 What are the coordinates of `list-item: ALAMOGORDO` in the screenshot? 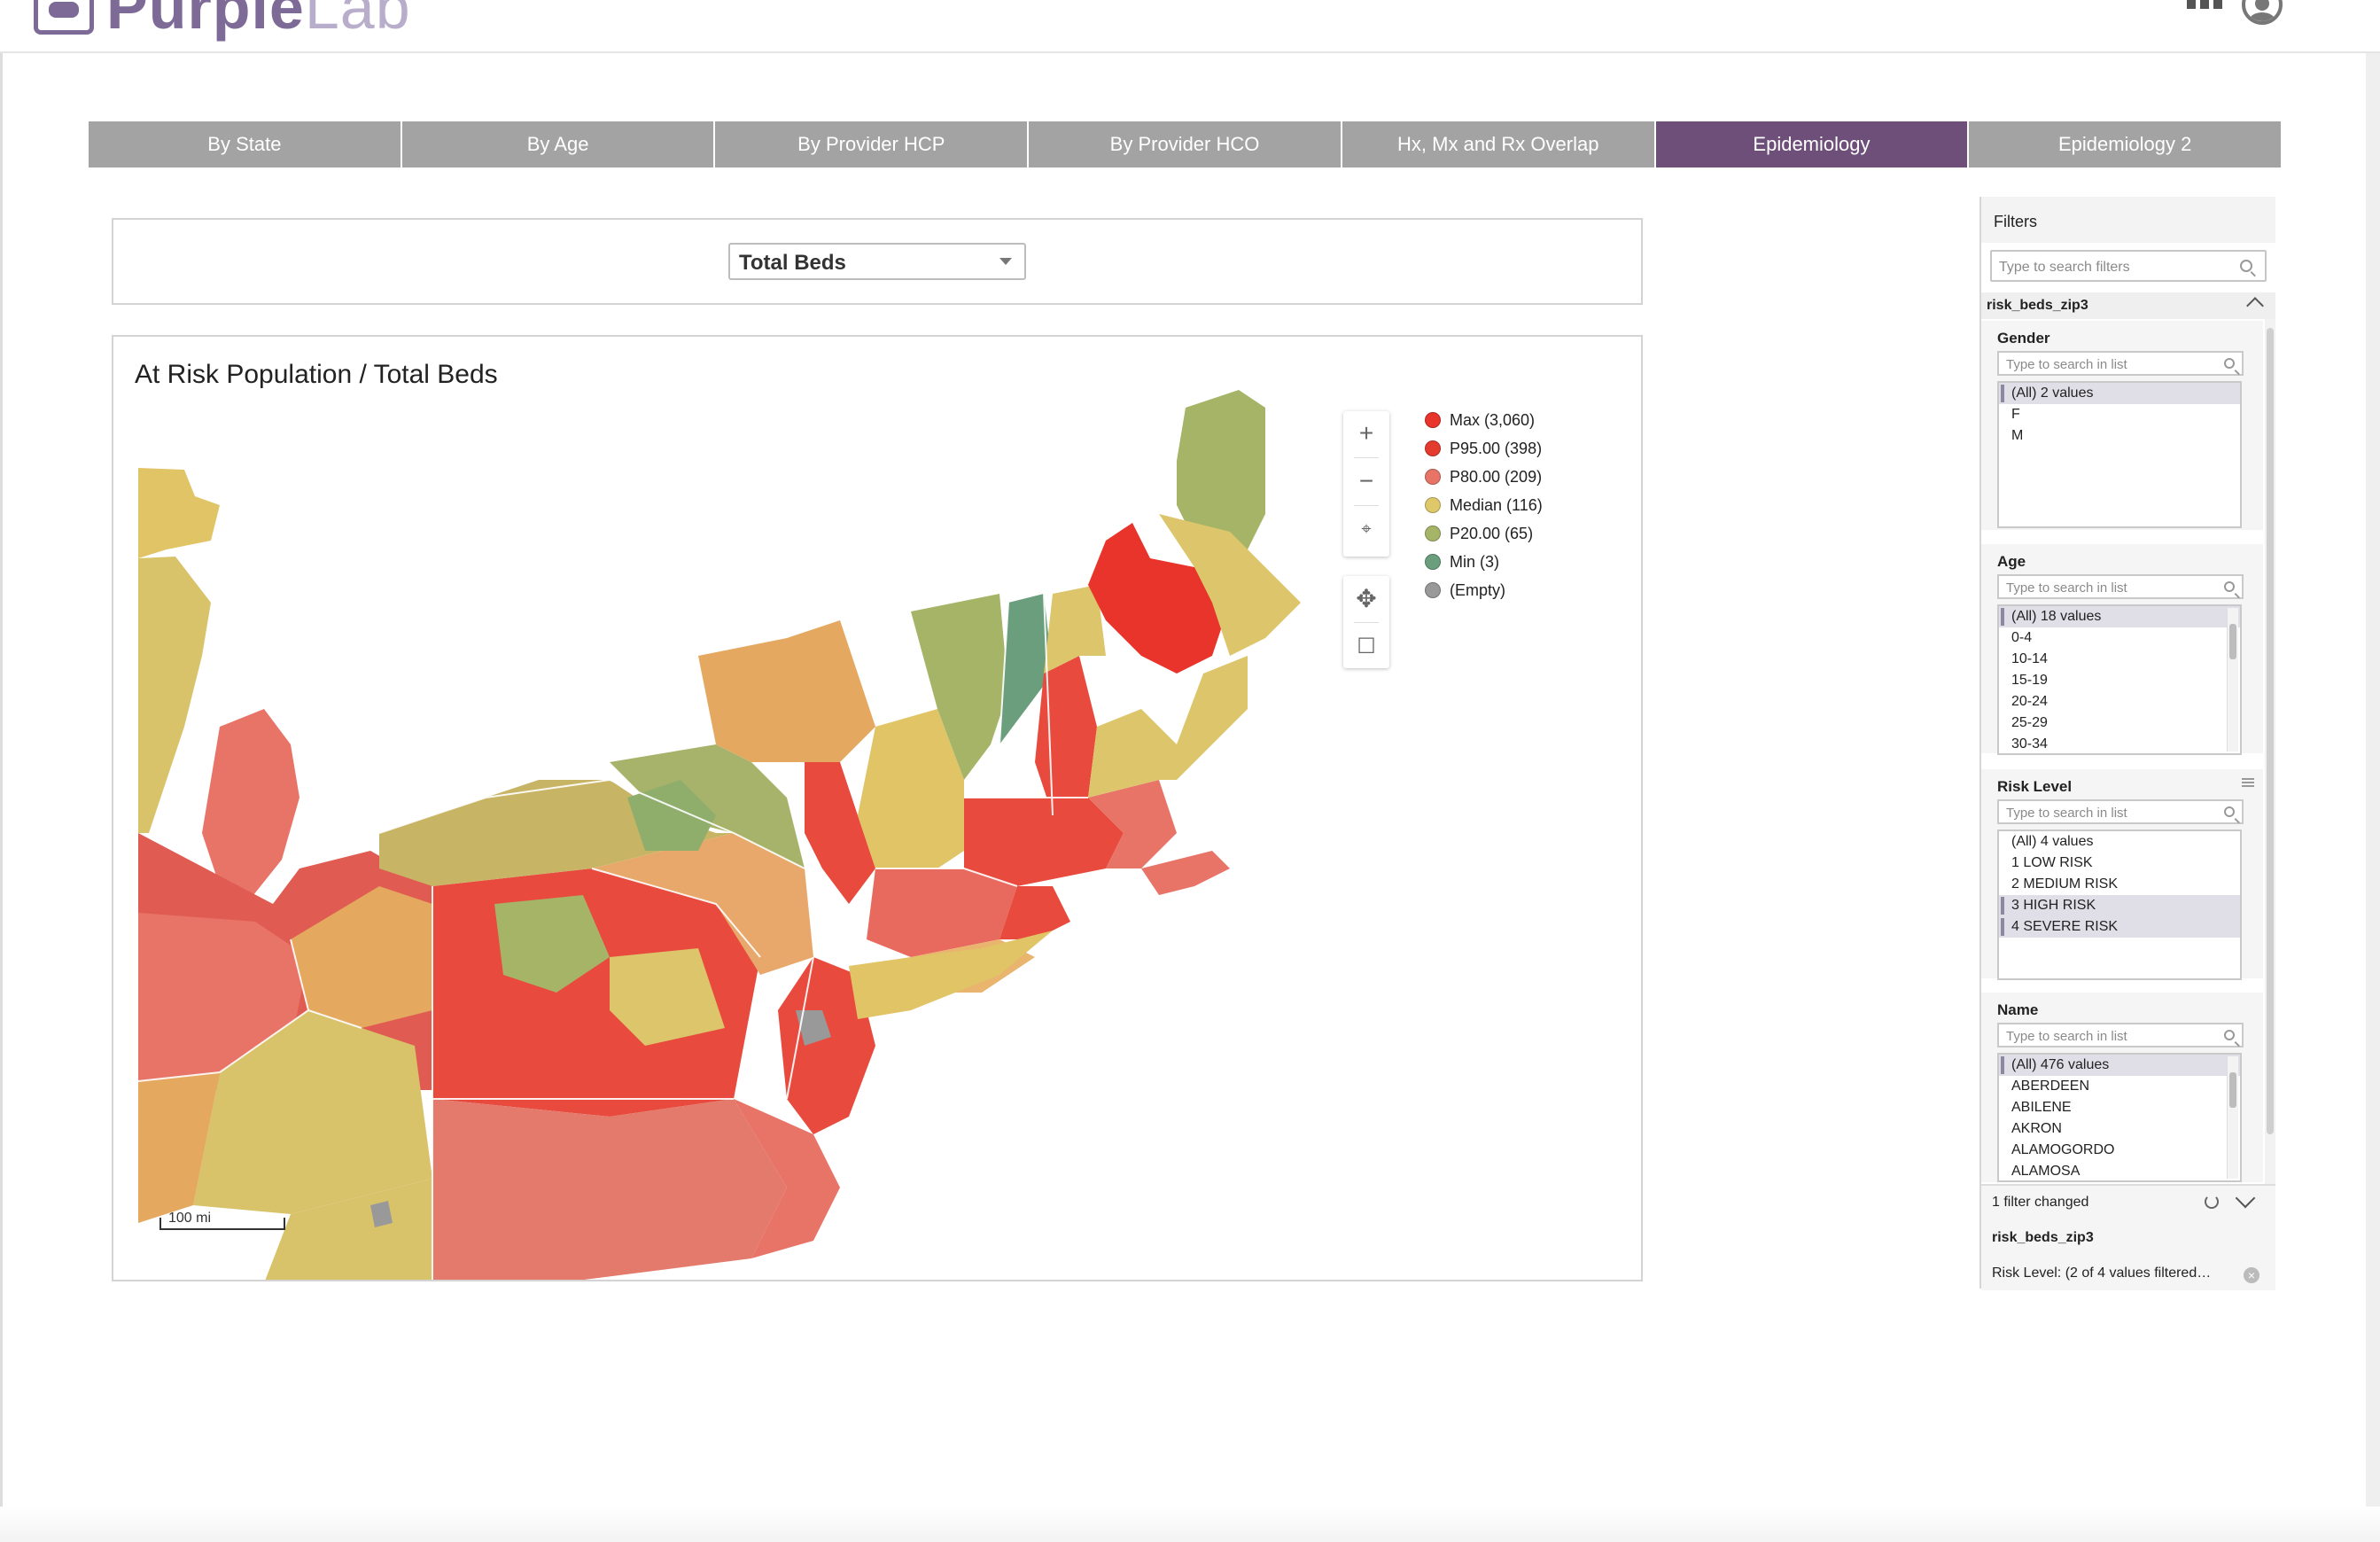 It's located at (2119, 1150).